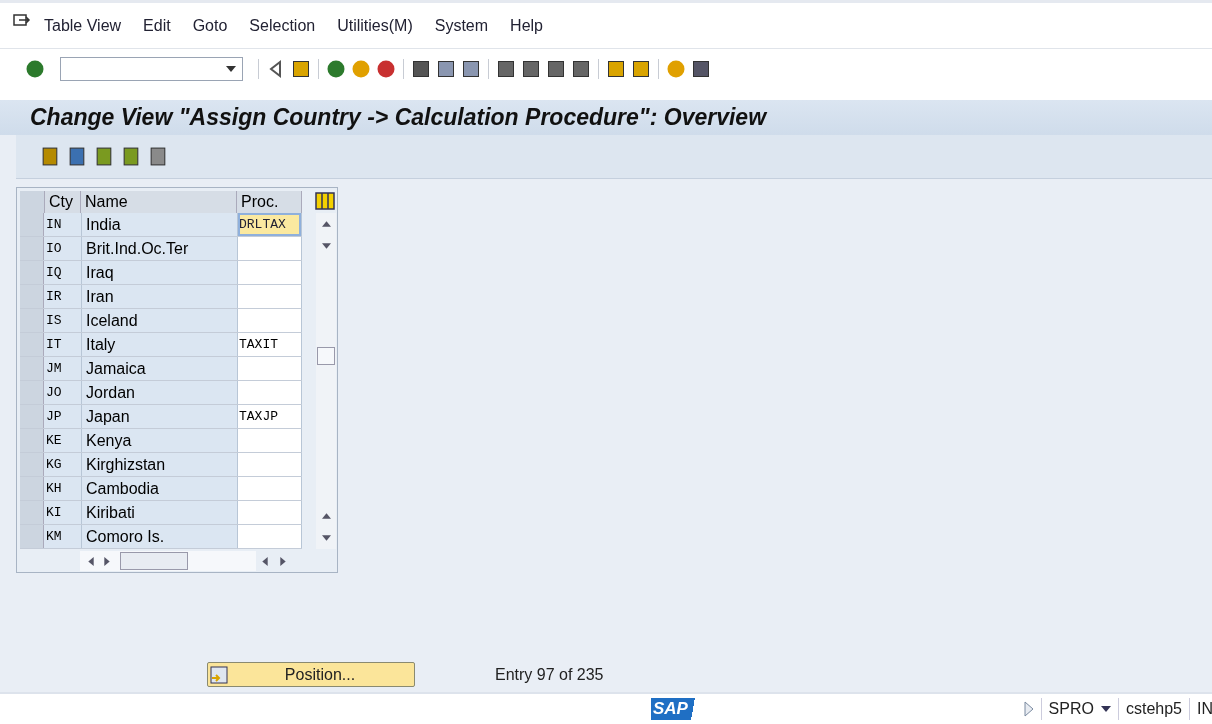 The width and height of the screenshot is (1212, 724). What do you see at coordinates (63, 416) in the screenshot?
I see `table-cell: JP` at bounding box center [63, 416].